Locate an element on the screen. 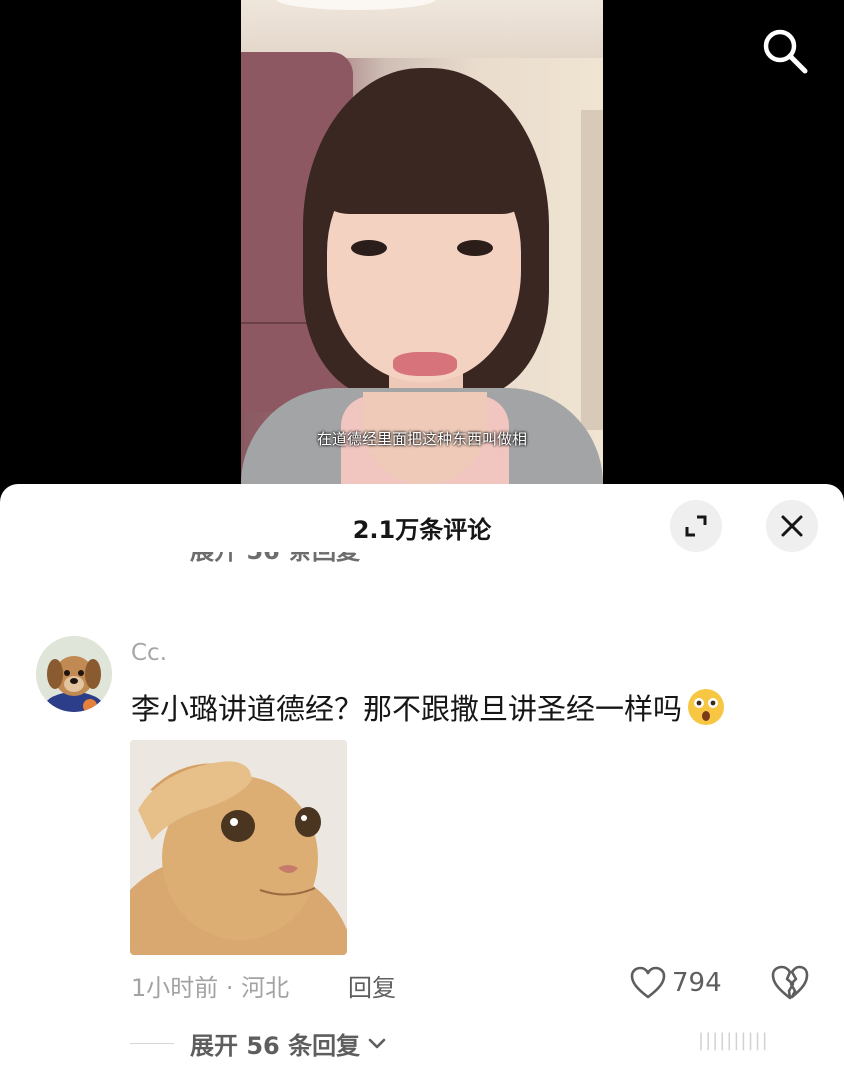 The height and width of the screenshot is (1080, 844). reply-button: 回复 is located at coordinates (372, 985).